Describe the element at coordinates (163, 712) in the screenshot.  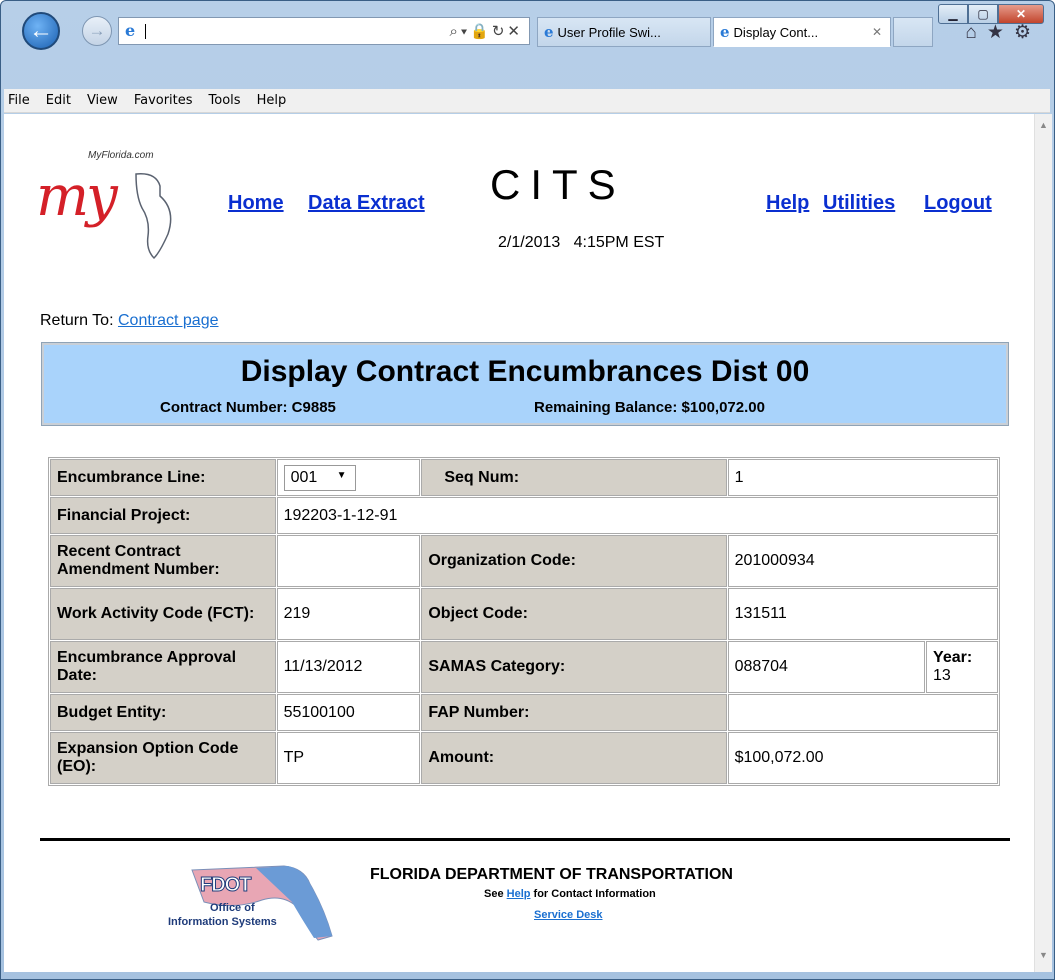
I see `budget-entity-label: Budget Entity:` at that location.